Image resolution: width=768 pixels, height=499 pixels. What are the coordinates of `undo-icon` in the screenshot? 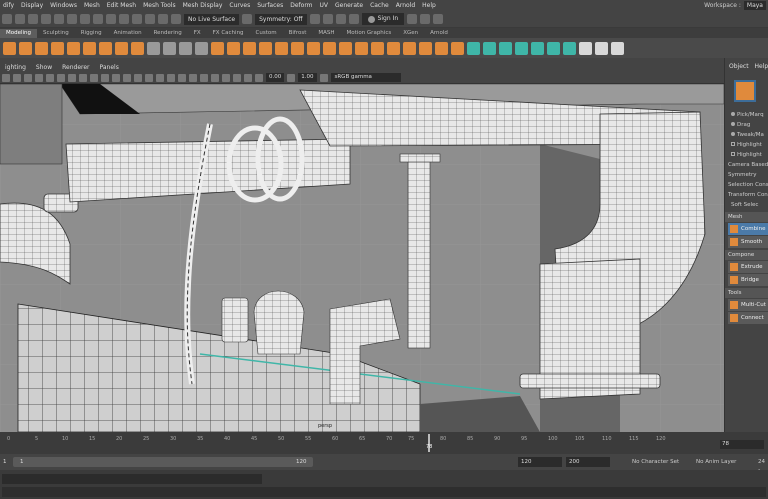 It's located at (46, 19).